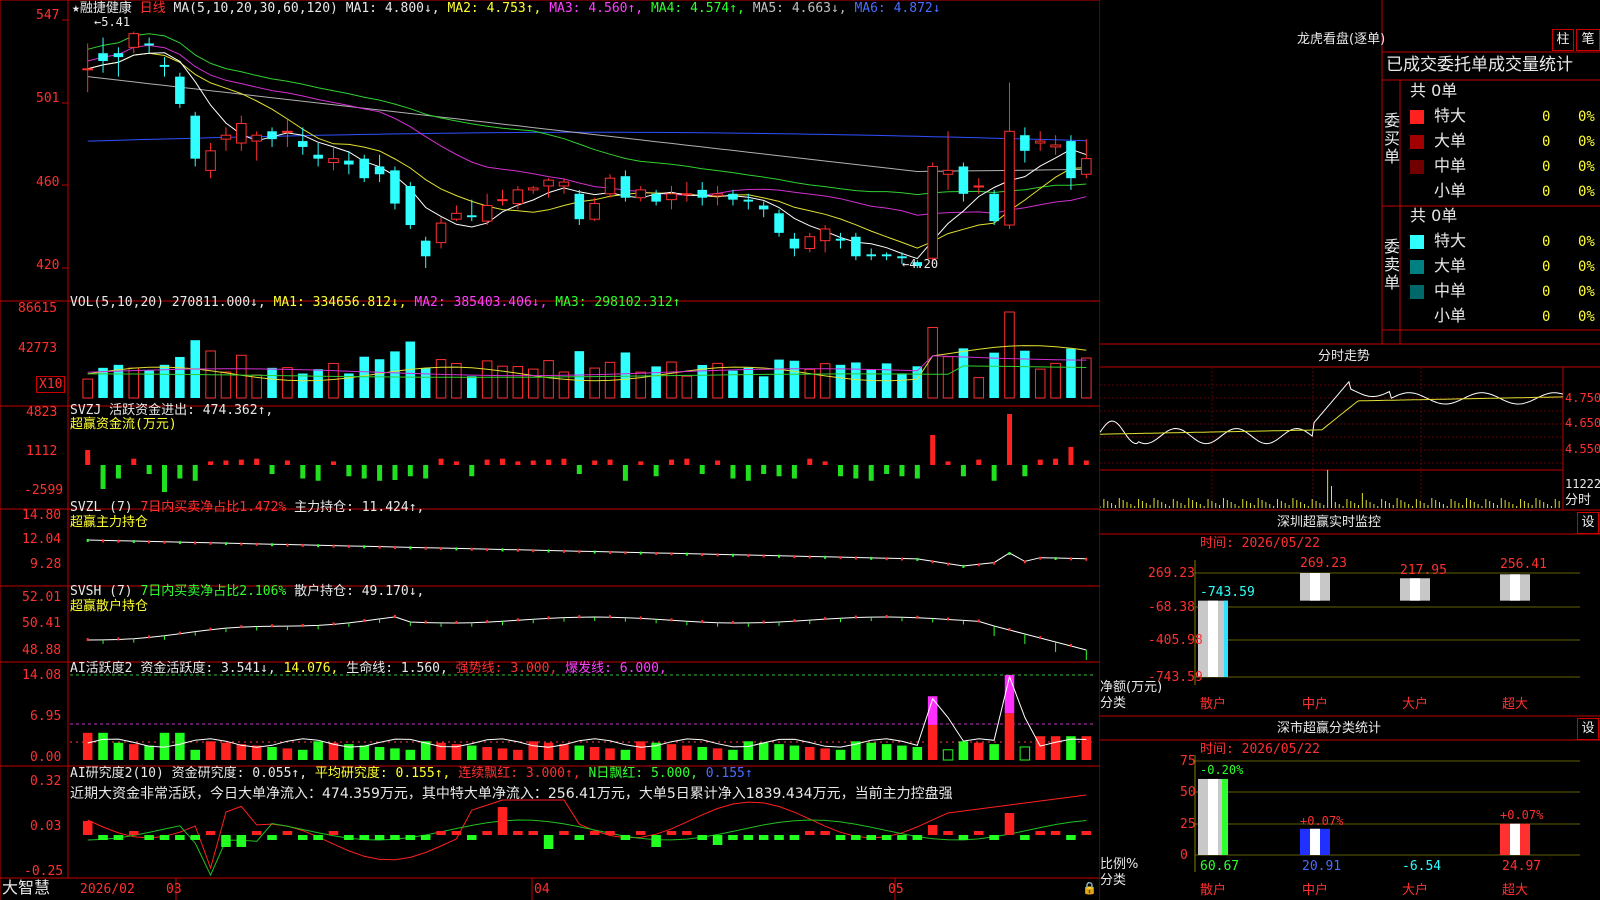 This screenshot has width=1600, height=900. What do you see at coordinates (102, 8) in the screenshot?
I see `stock-name: ★融捷健康` at bounding box center [102, 8].